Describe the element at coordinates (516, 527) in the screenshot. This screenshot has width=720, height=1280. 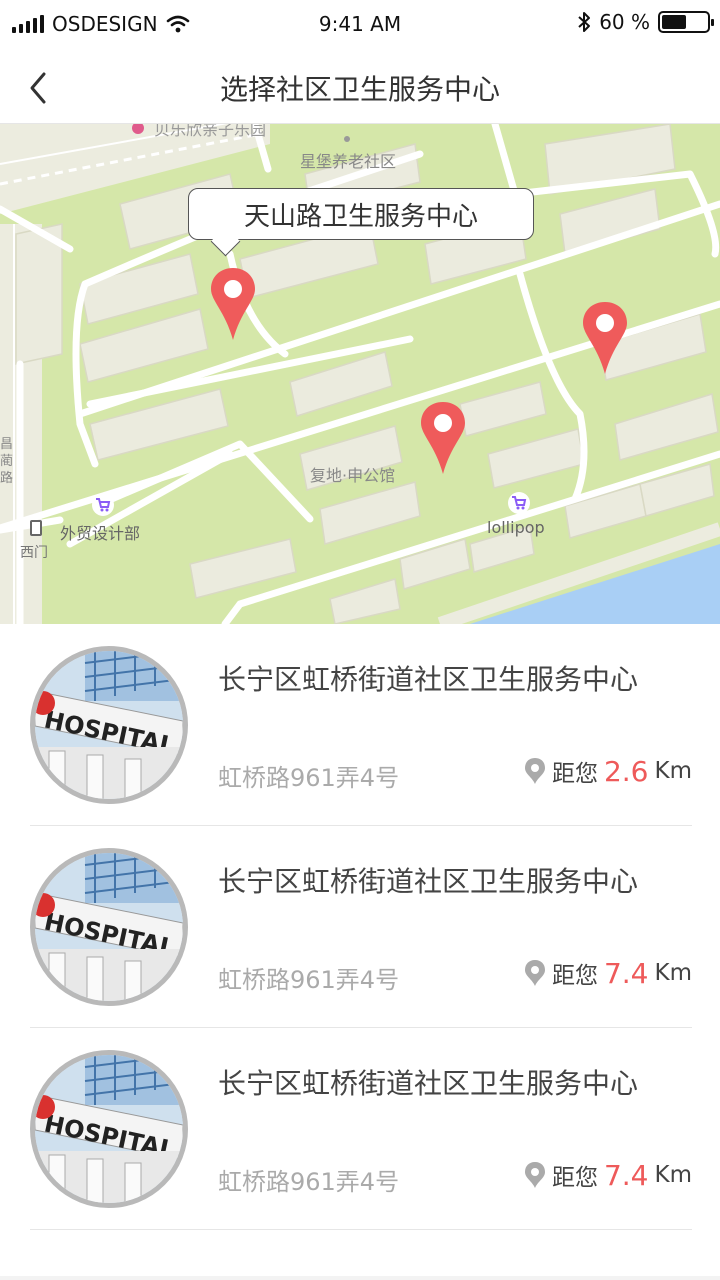
I see `map-label-lollipop: lollipop` at that location.